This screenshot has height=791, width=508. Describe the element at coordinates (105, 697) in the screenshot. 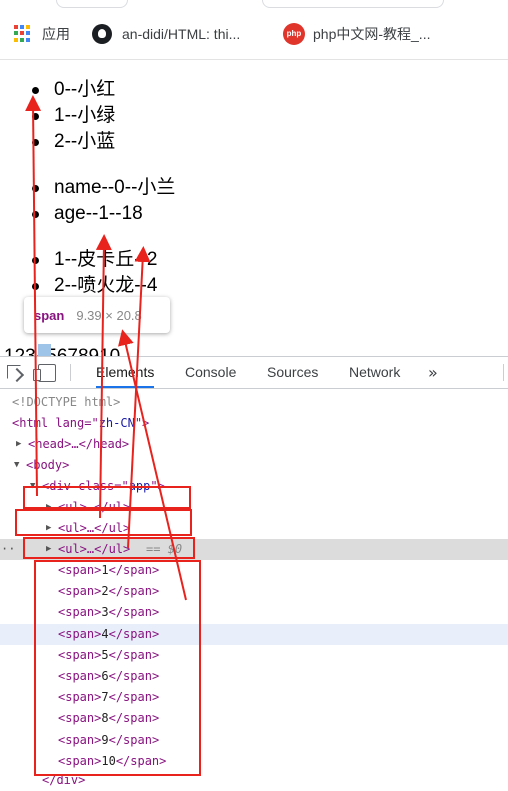

I see `span-text: 7` at that location.